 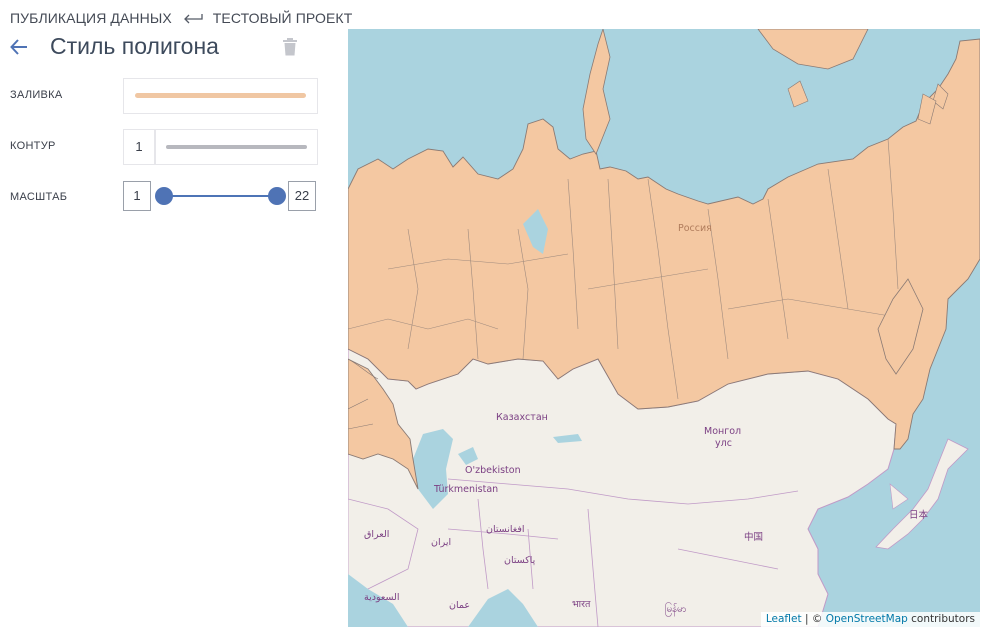 I want to click on return-arrow-icon, so click(x=193, y=18).